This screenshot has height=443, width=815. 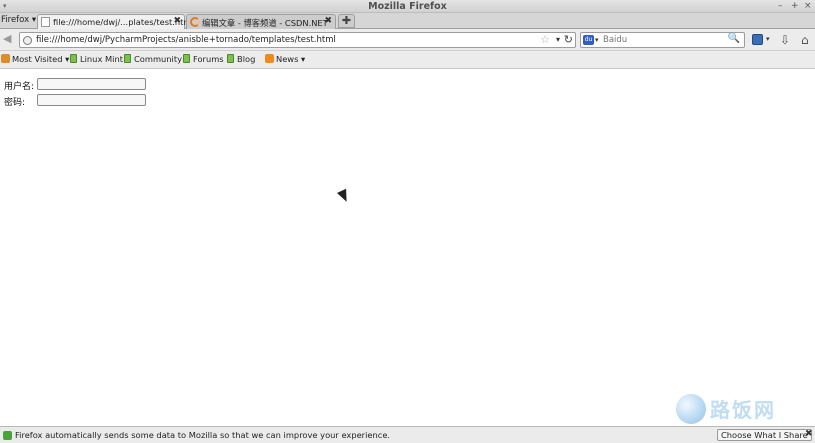 I want to click on bookmark-linux-mint: Linux Mint, so click(x=96, y=59).